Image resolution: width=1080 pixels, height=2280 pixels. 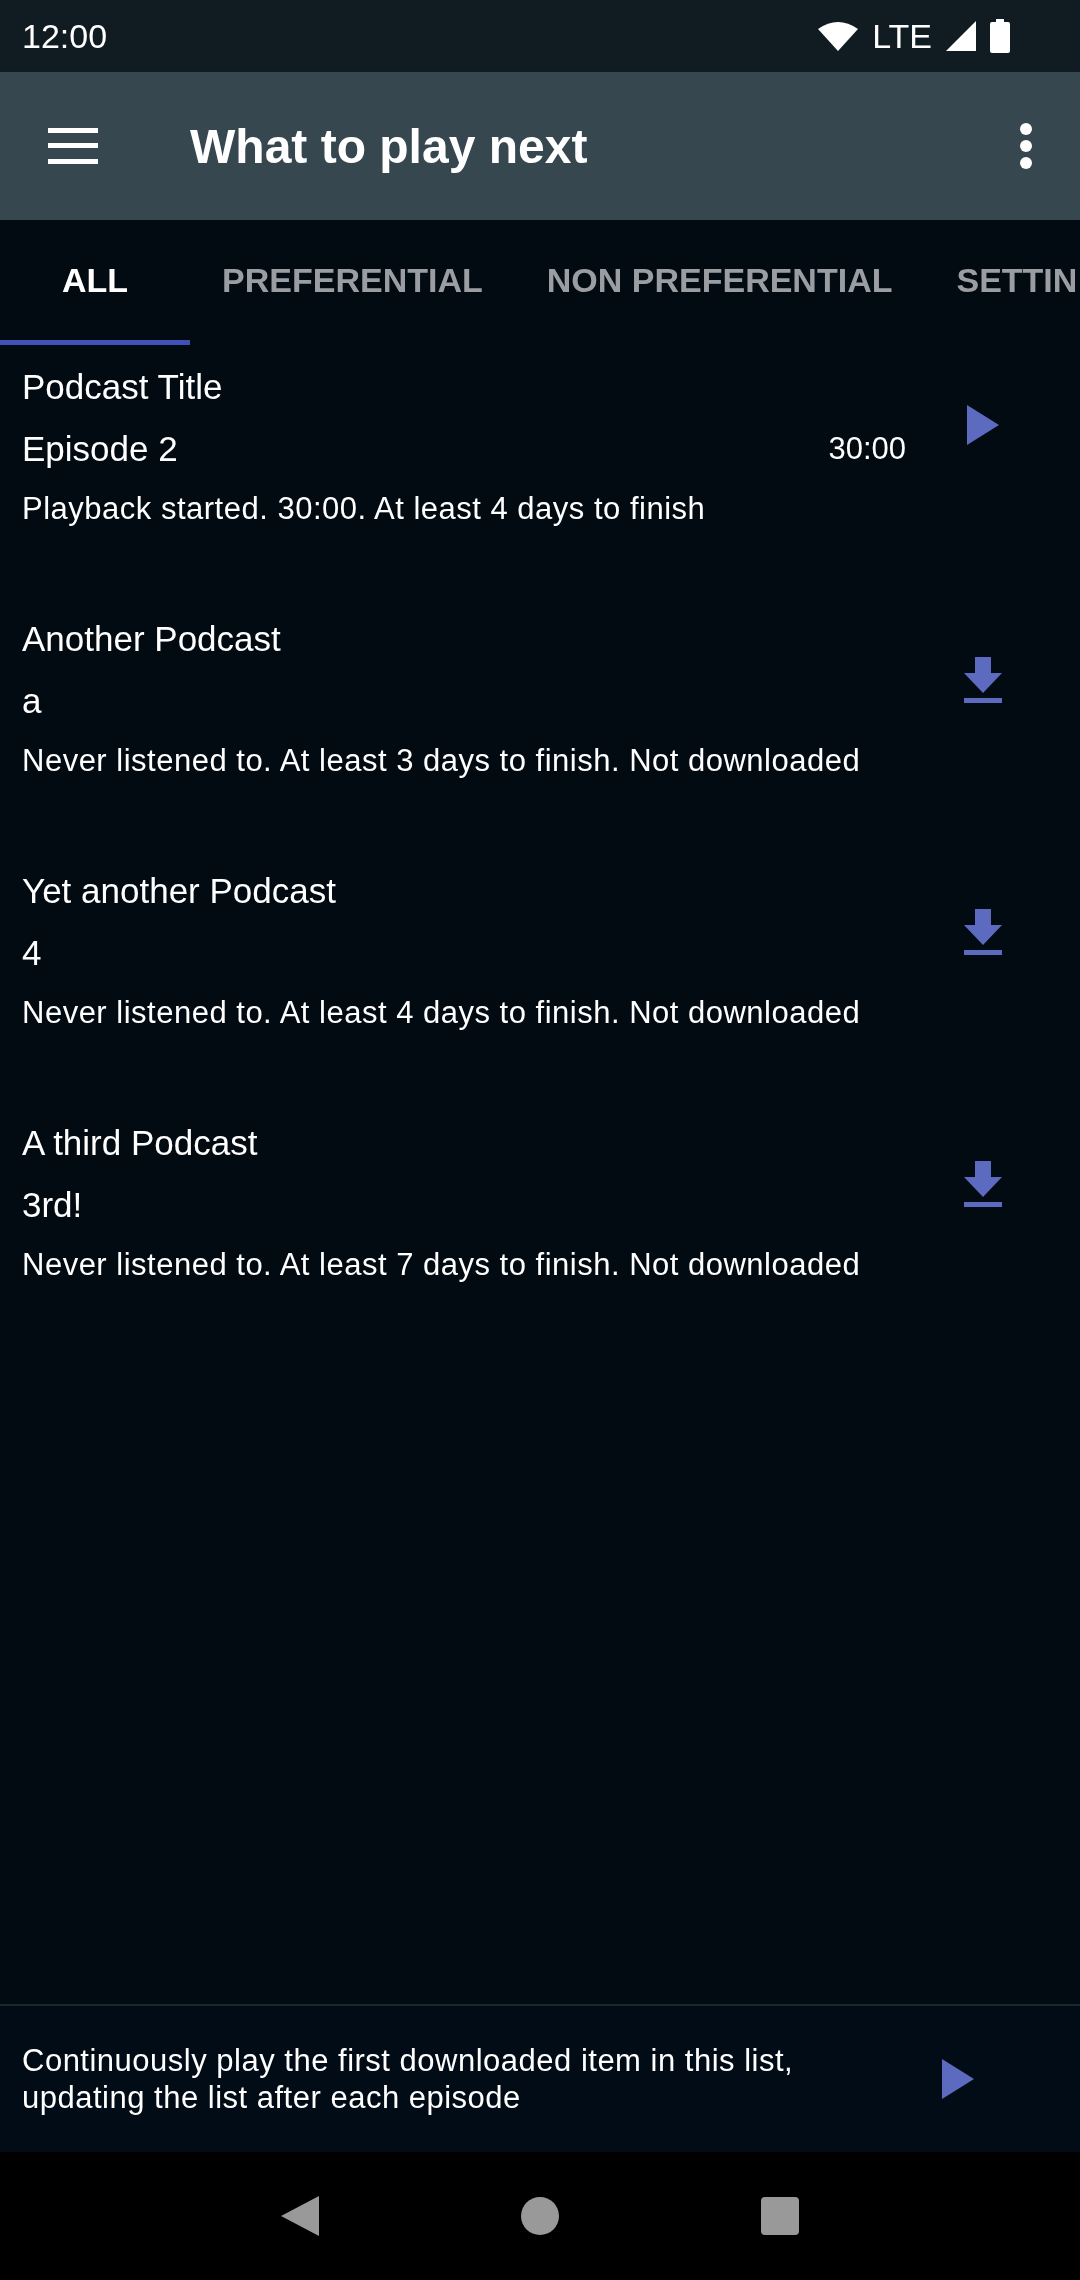 What do you see at coordinates (1026, 146) in the screenshot?
I see `more-options-icon` at bounding box center [1026, 146].